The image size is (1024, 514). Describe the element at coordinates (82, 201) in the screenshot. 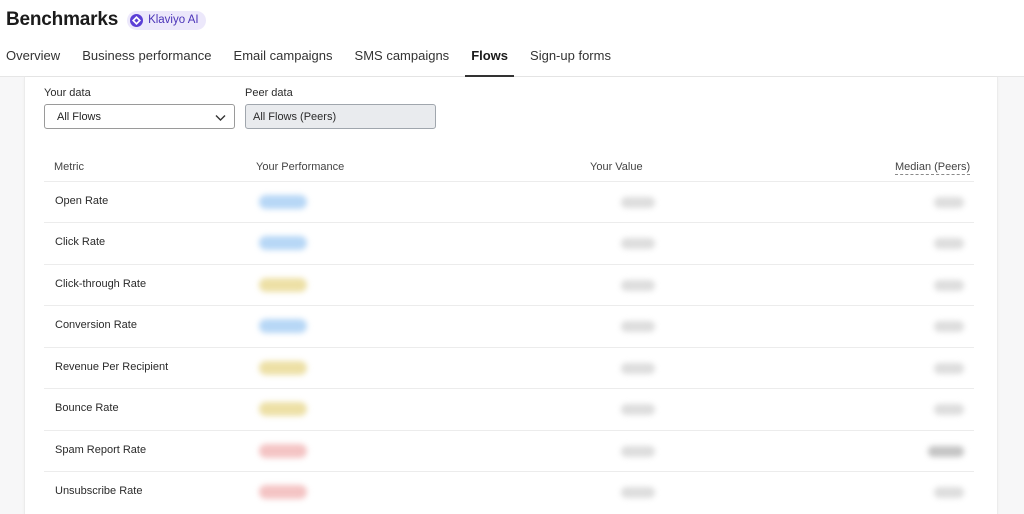

I see `metric-label: Open Rate` at that location.